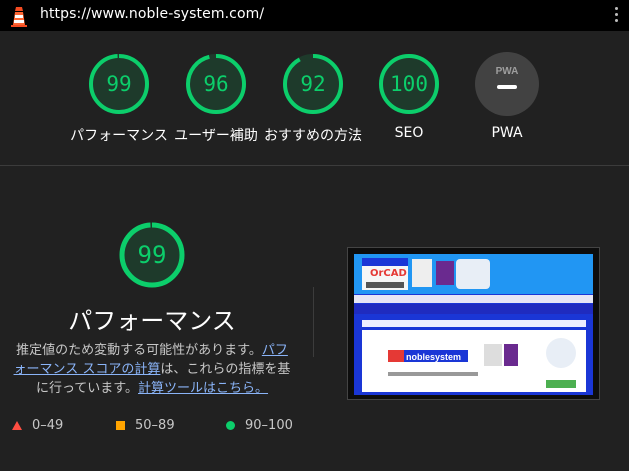  What do you see at coordinates (313, 322) in the screenshot?
I see `vertical-divider` at bounding box center [313, 322].